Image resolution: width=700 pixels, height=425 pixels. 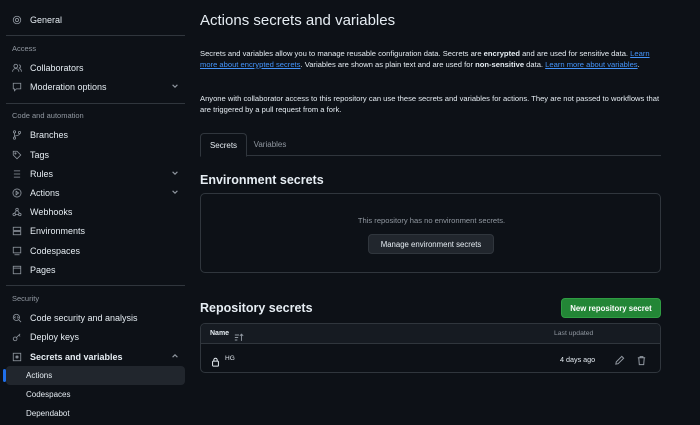 I want to click on table-header: Name Last updated, so click(x=430, y=334).